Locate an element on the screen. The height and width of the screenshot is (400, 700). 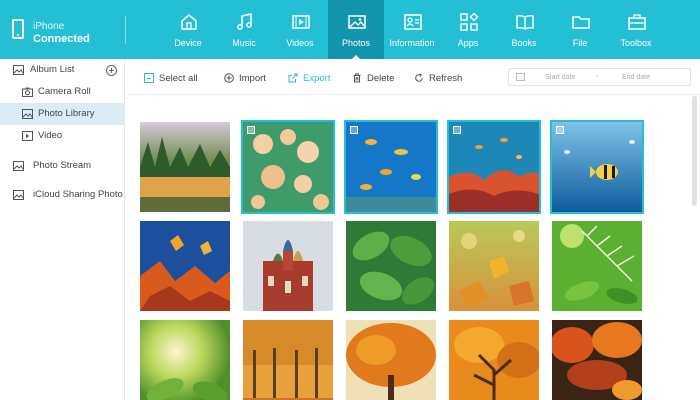
jellyfish-image is located at coordinates (288, 167).